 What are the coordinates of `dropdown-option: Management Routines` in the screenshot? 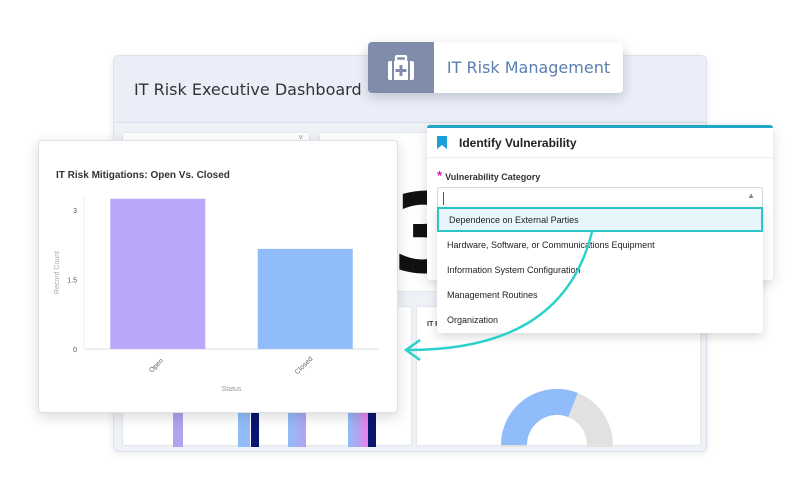 It's located at (600, 295).